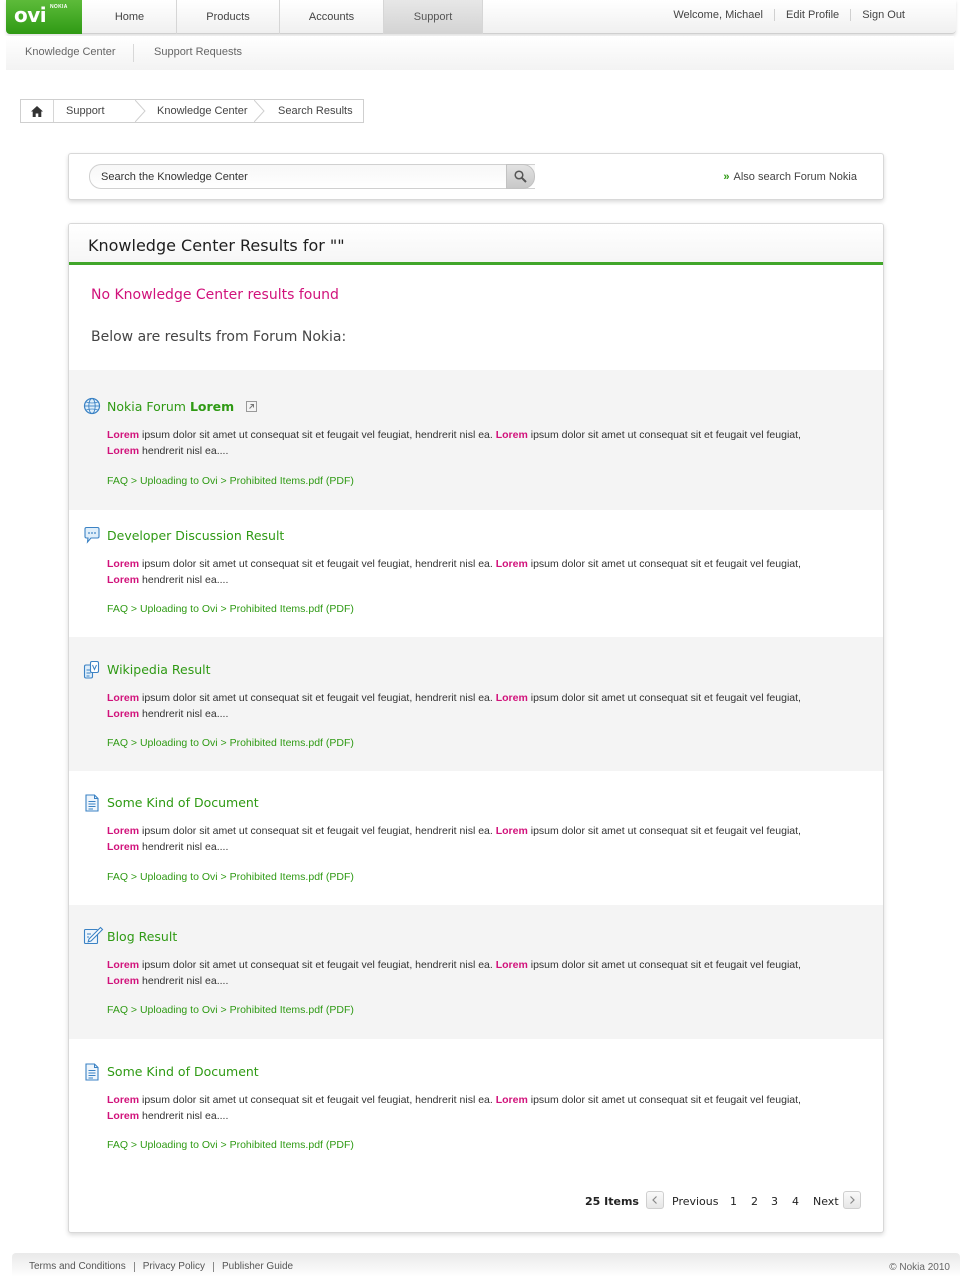  I want to click on items-count: 25 Items, so click(612, 1201).